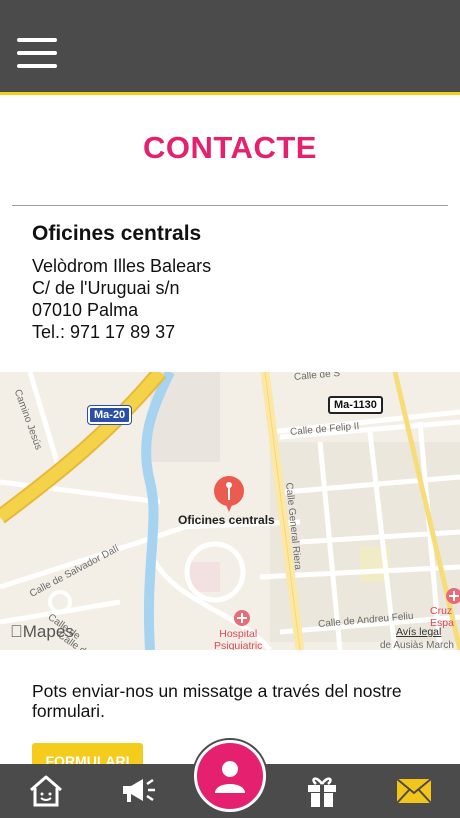 Image resolution: width=460 pixels, height=818 pixels. I want to click on top-bar, so click(230, 46).